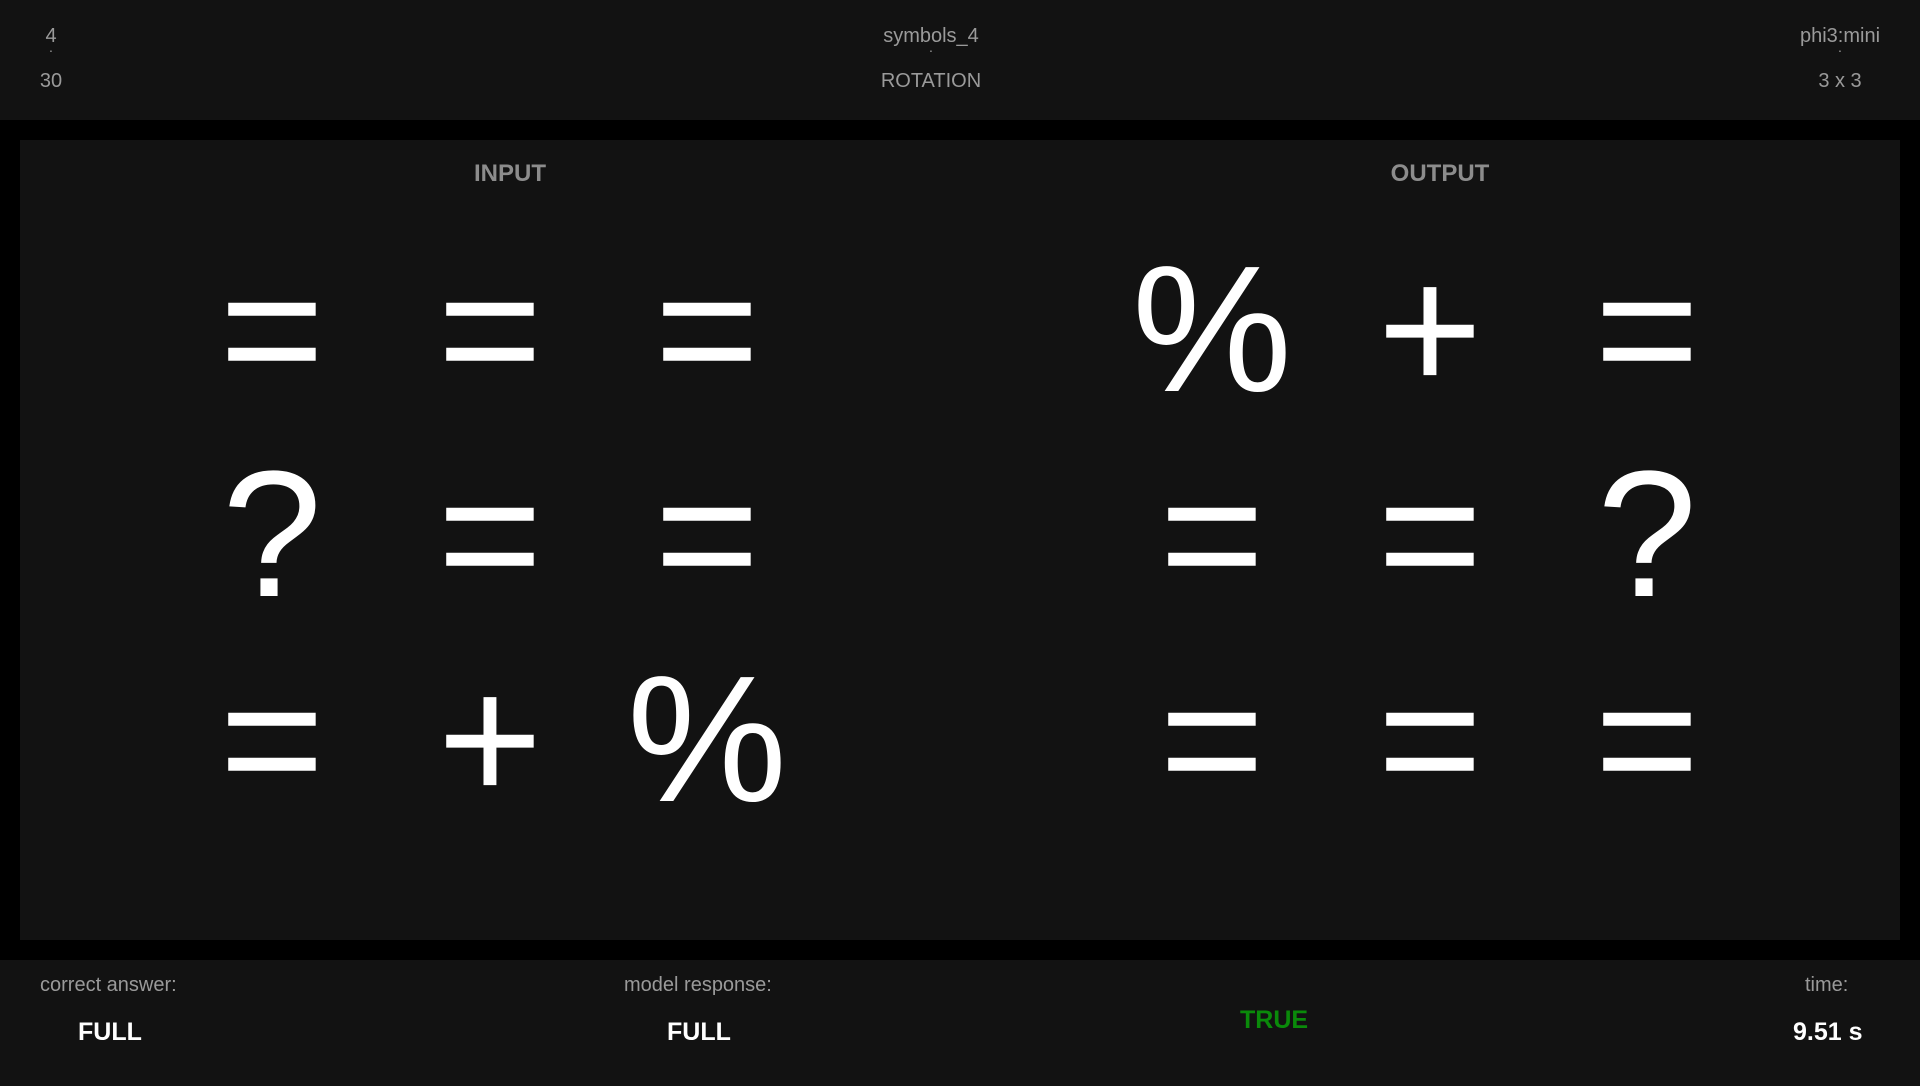 This screenshot has height=1086, width=1920. What do you see at coordinates (1647, 534) in the screenshot?
I see `output-cell-r1-c2: ?` at bounding box center [1647, 534].